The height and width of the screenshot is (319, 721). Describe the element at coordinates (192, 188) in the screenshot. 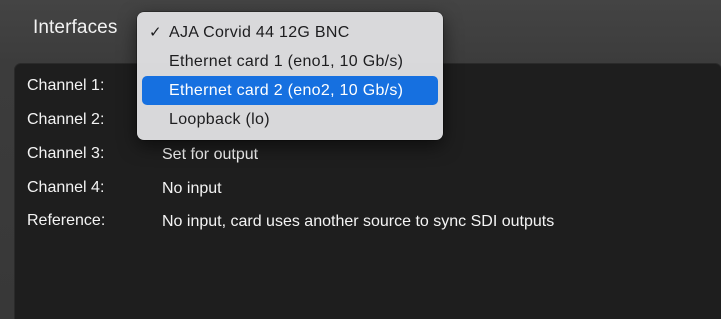

I see `channel-4-value: No input` at that location.